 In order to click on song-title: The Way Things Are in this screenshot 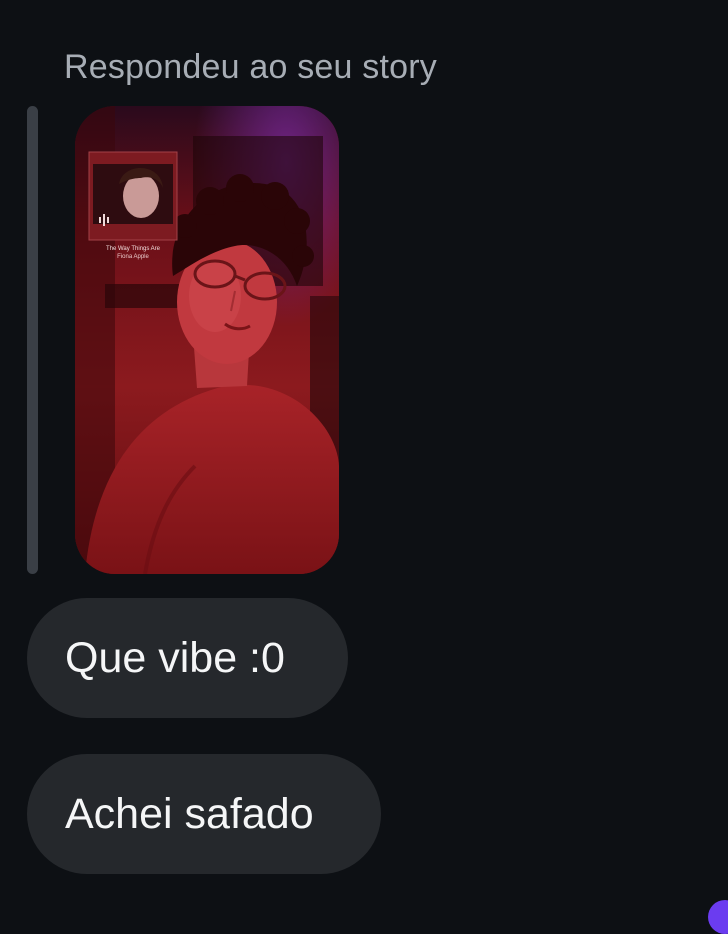, I will do `click(133, 249)`.